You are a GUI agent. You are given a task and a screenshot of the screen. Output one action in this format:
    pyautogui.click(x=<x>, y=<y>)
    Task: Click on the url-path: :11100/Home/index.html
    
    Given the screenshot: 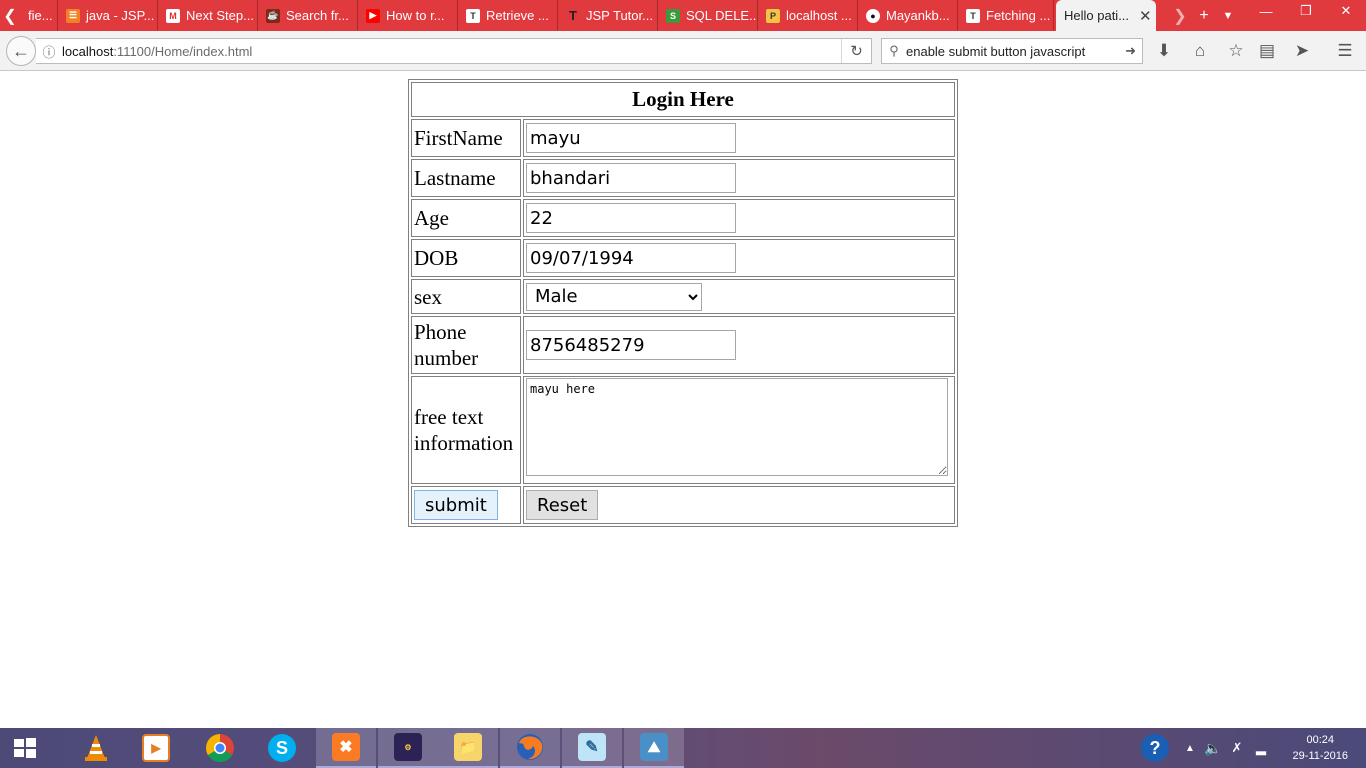 What is the action you would take?
    pyautogui.click(x=183, y=51)
    